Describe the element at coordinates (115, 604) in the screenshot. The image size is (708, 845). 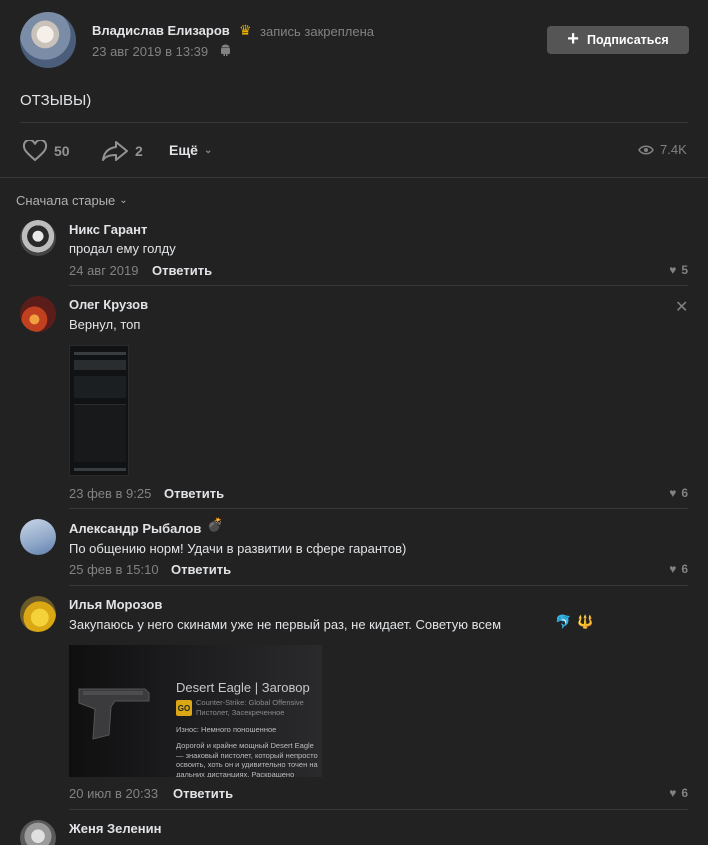
I see `comment-author: Илья Морозов` at that location.